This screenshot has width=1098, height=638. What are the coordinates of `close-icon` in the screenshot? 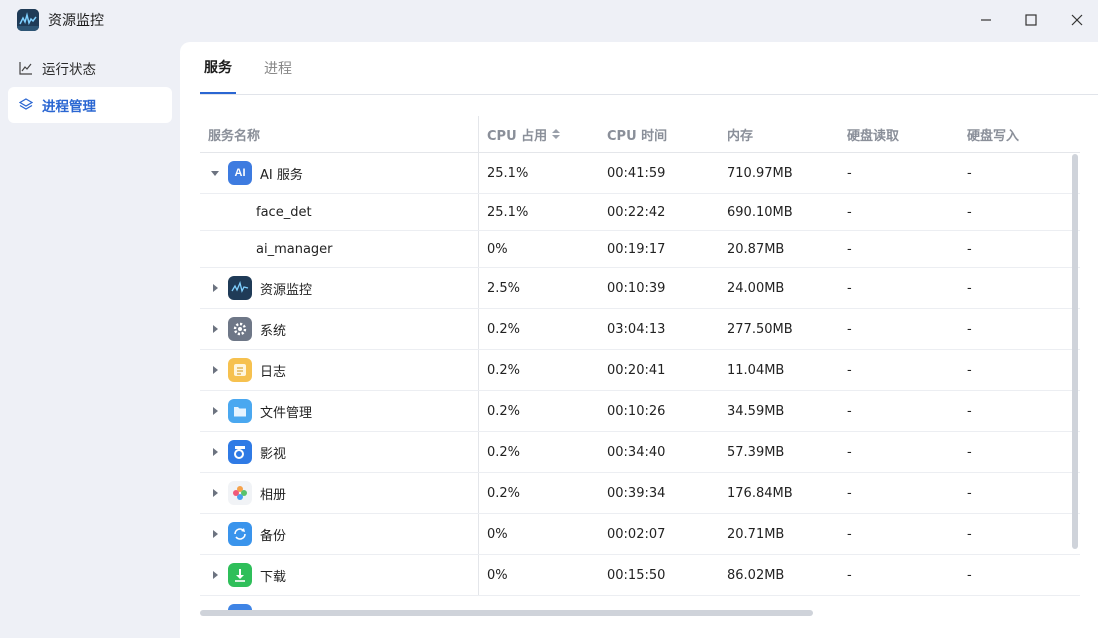 It's located at (1077, 20).